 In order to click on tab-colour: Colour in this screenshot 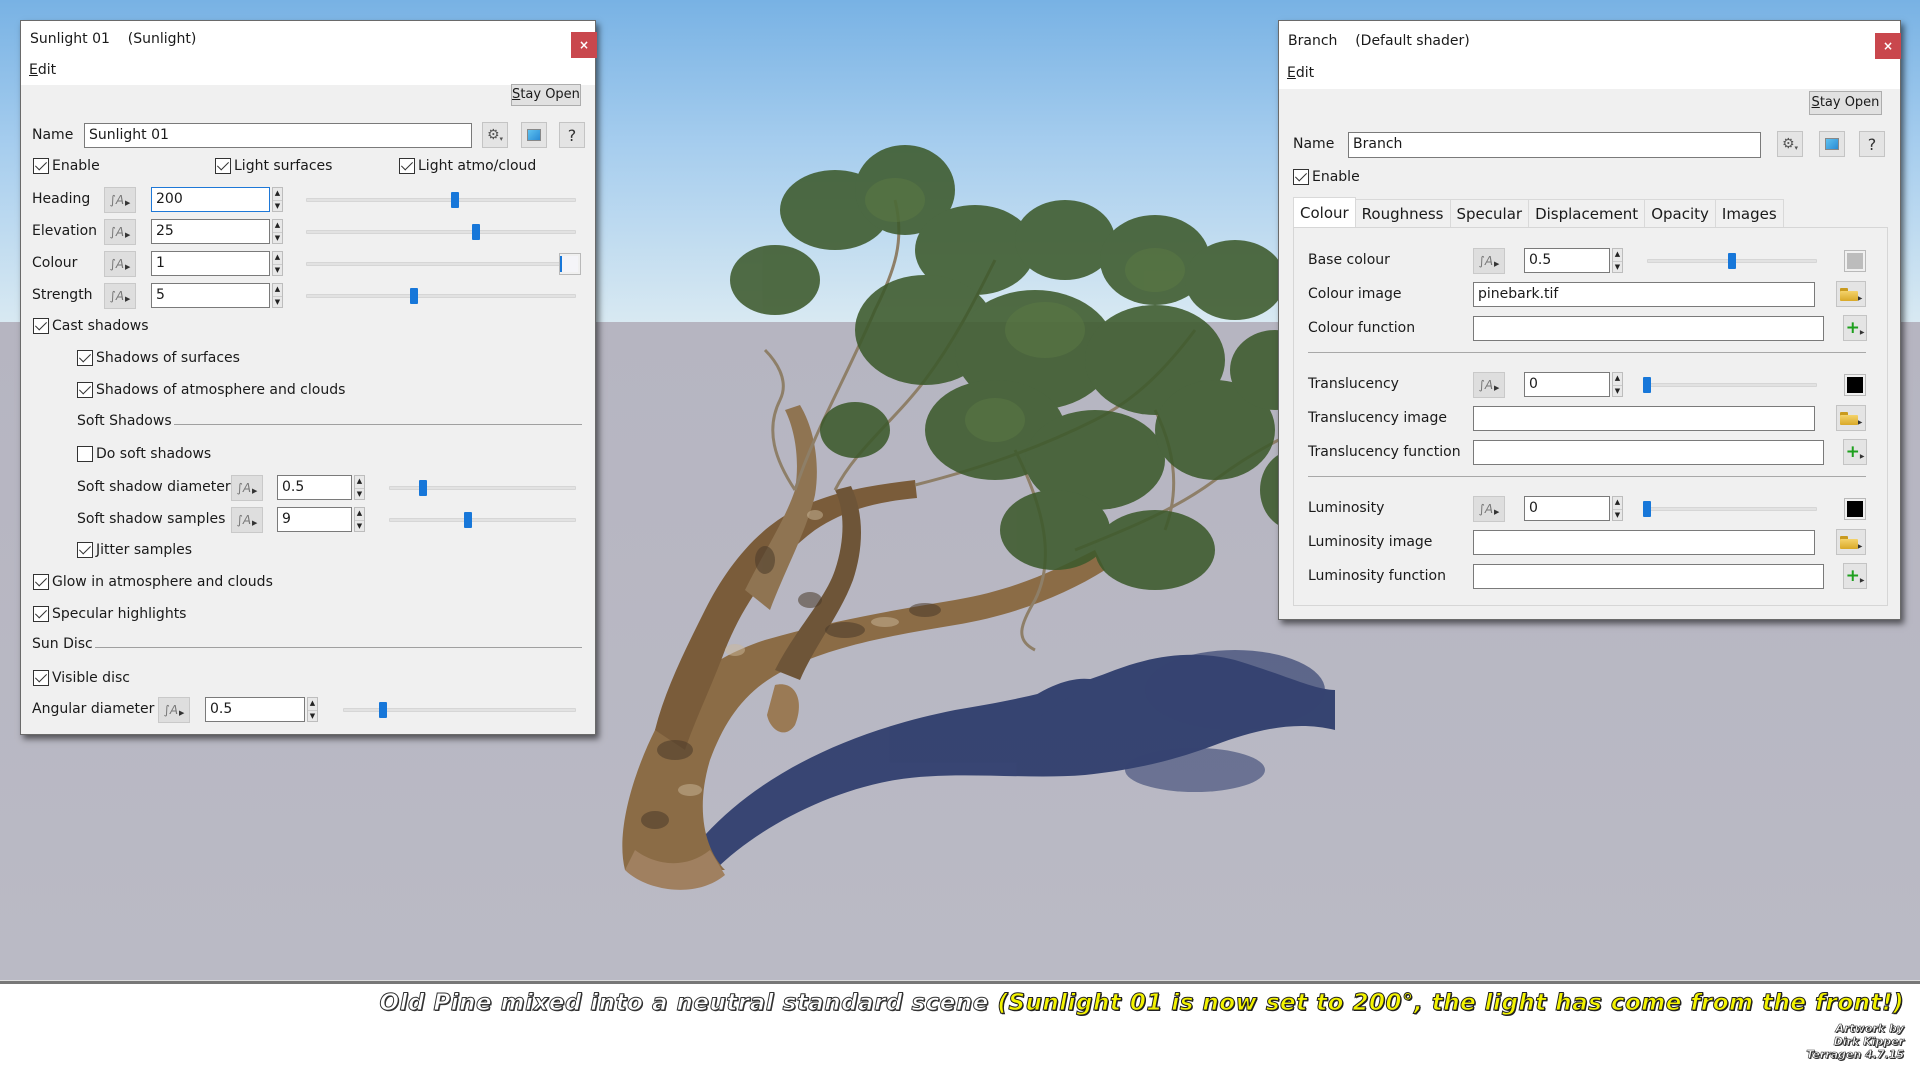, I will do `click(1324, 212)`.